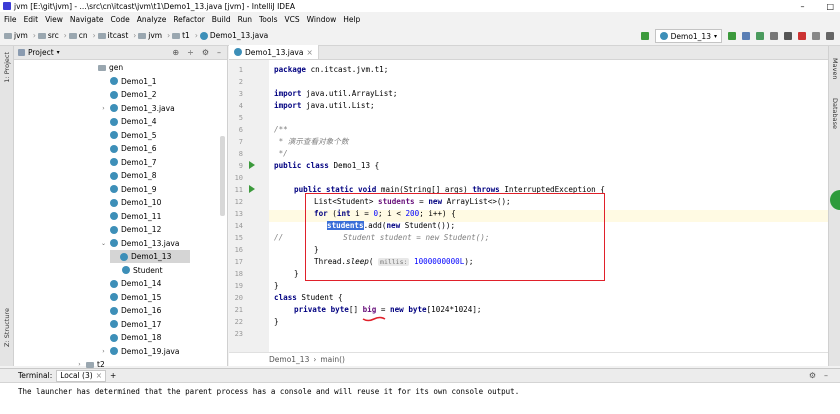 The width and height of the screenshot is (840, 414). I want to click on menu-tools: Tools, so click(268, 19).